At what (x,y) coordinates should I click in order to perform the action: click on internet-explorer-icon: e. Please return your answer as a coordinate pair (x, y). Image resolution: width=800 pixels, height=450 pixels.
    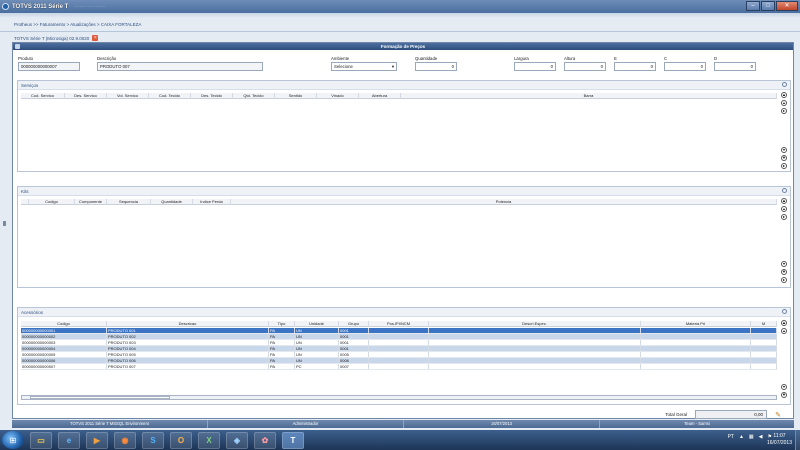
    Looking at the image, I should click on (69, 440).